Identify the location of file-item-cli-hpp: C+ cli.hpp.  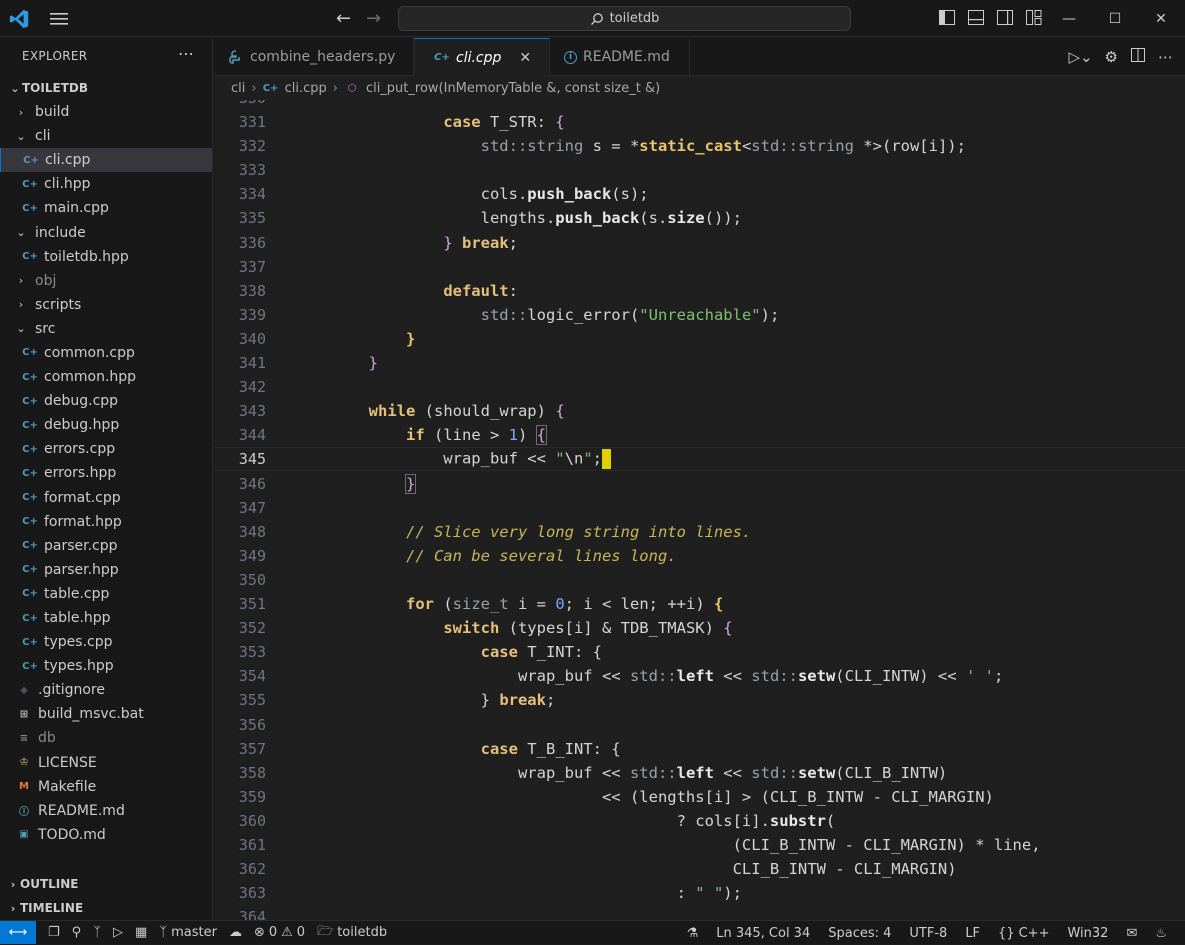
(106, 184).